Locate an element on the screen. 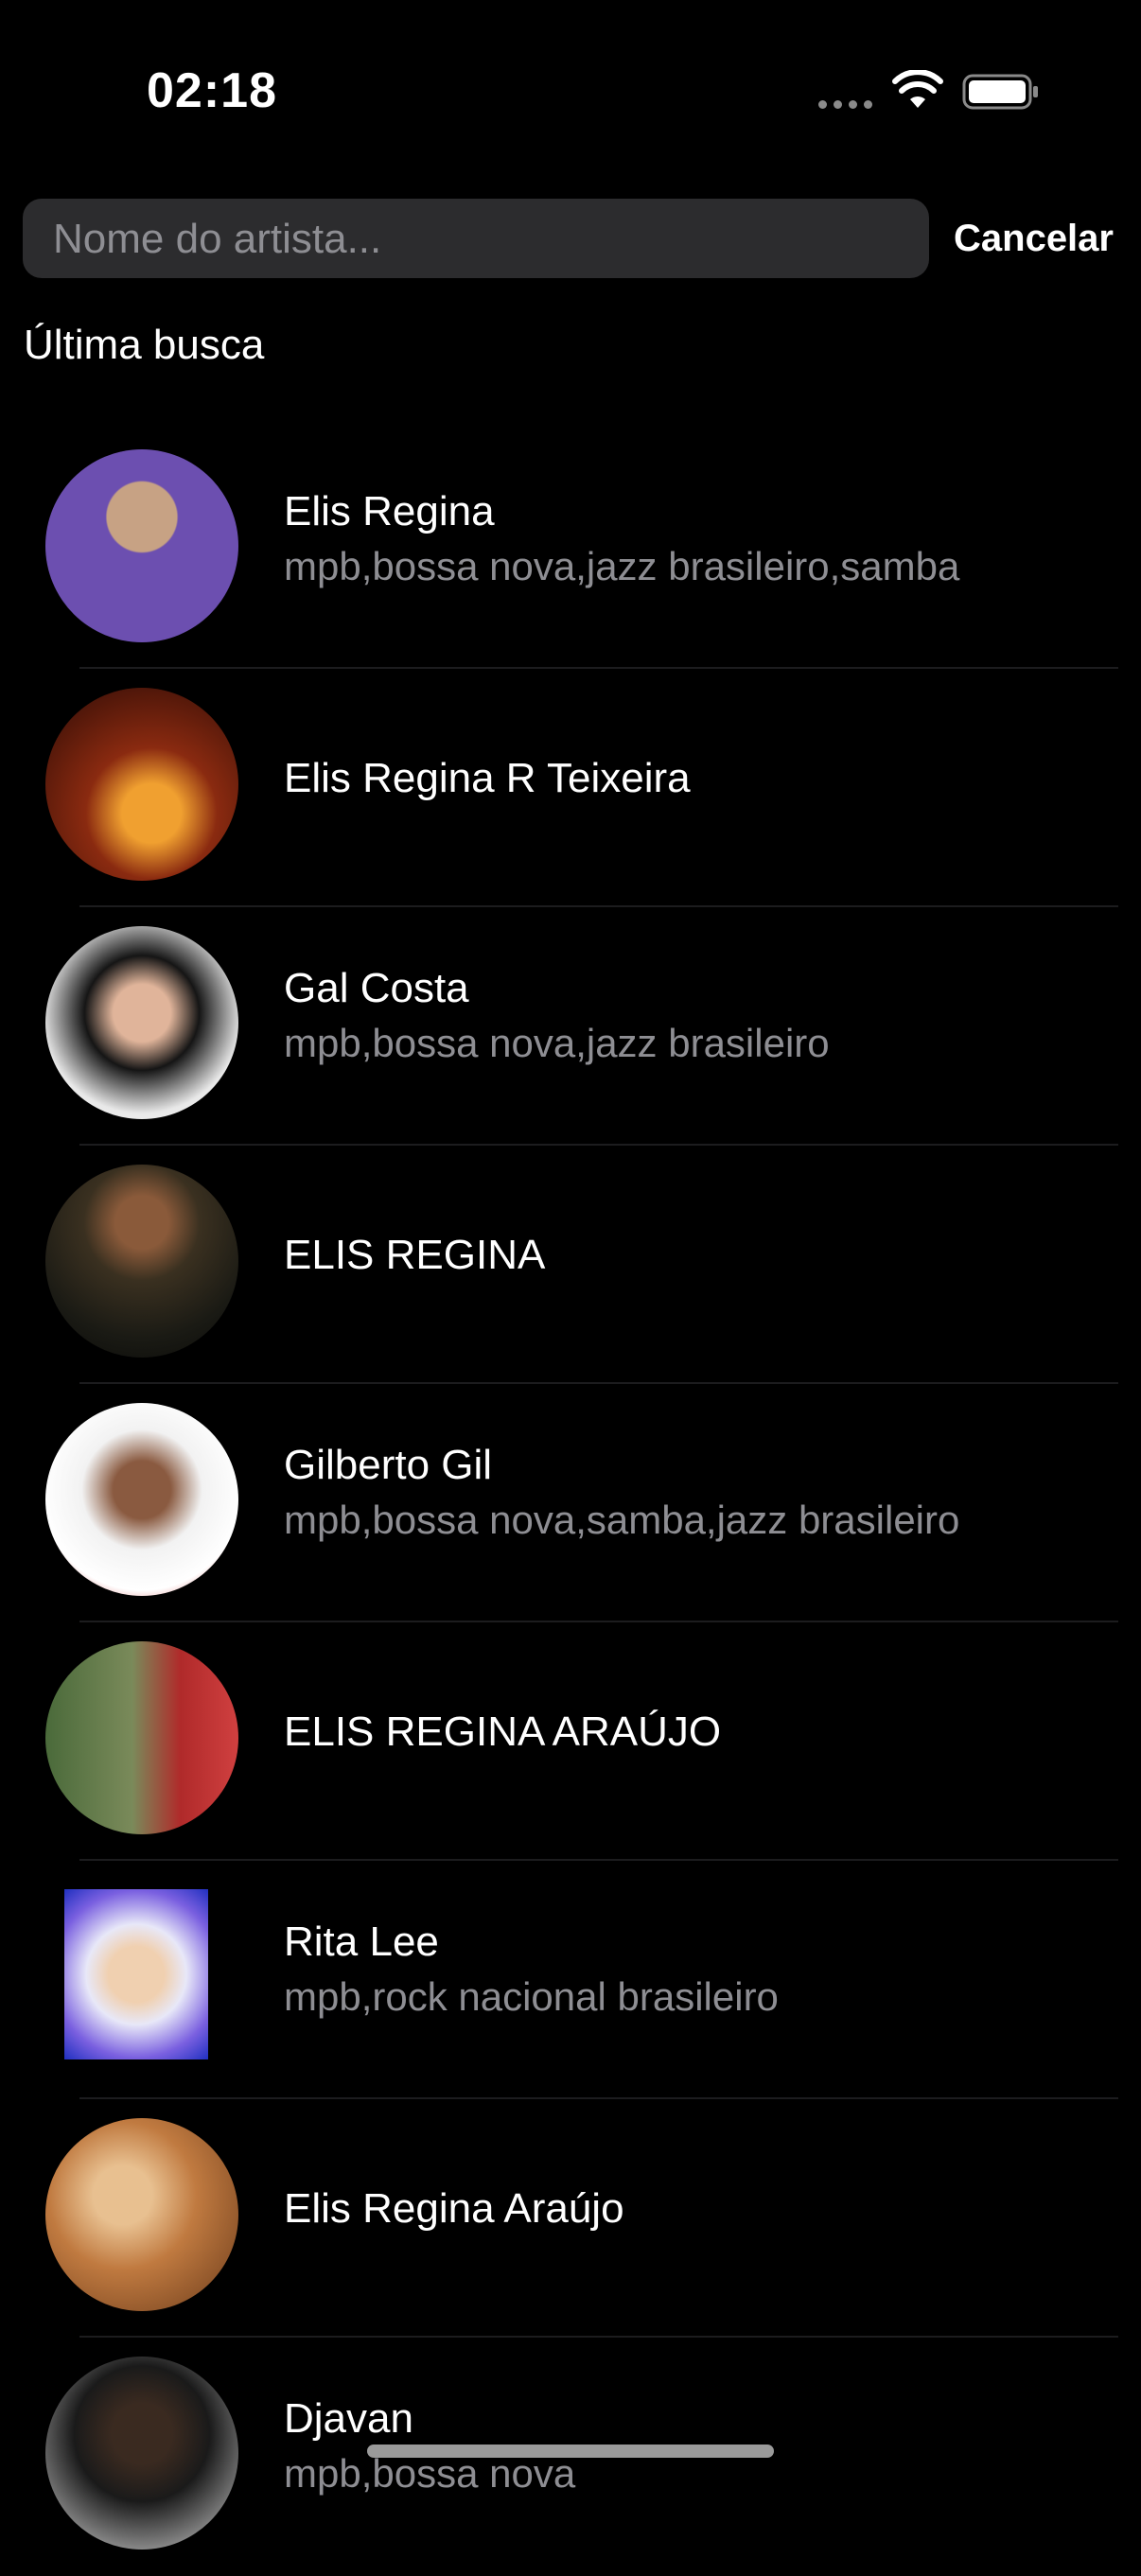 This screenshot has width=1141, height=2576. artist-genres: mpb,bossa nova,jazz brasileiro,samba is located at coordinates (622, 566).